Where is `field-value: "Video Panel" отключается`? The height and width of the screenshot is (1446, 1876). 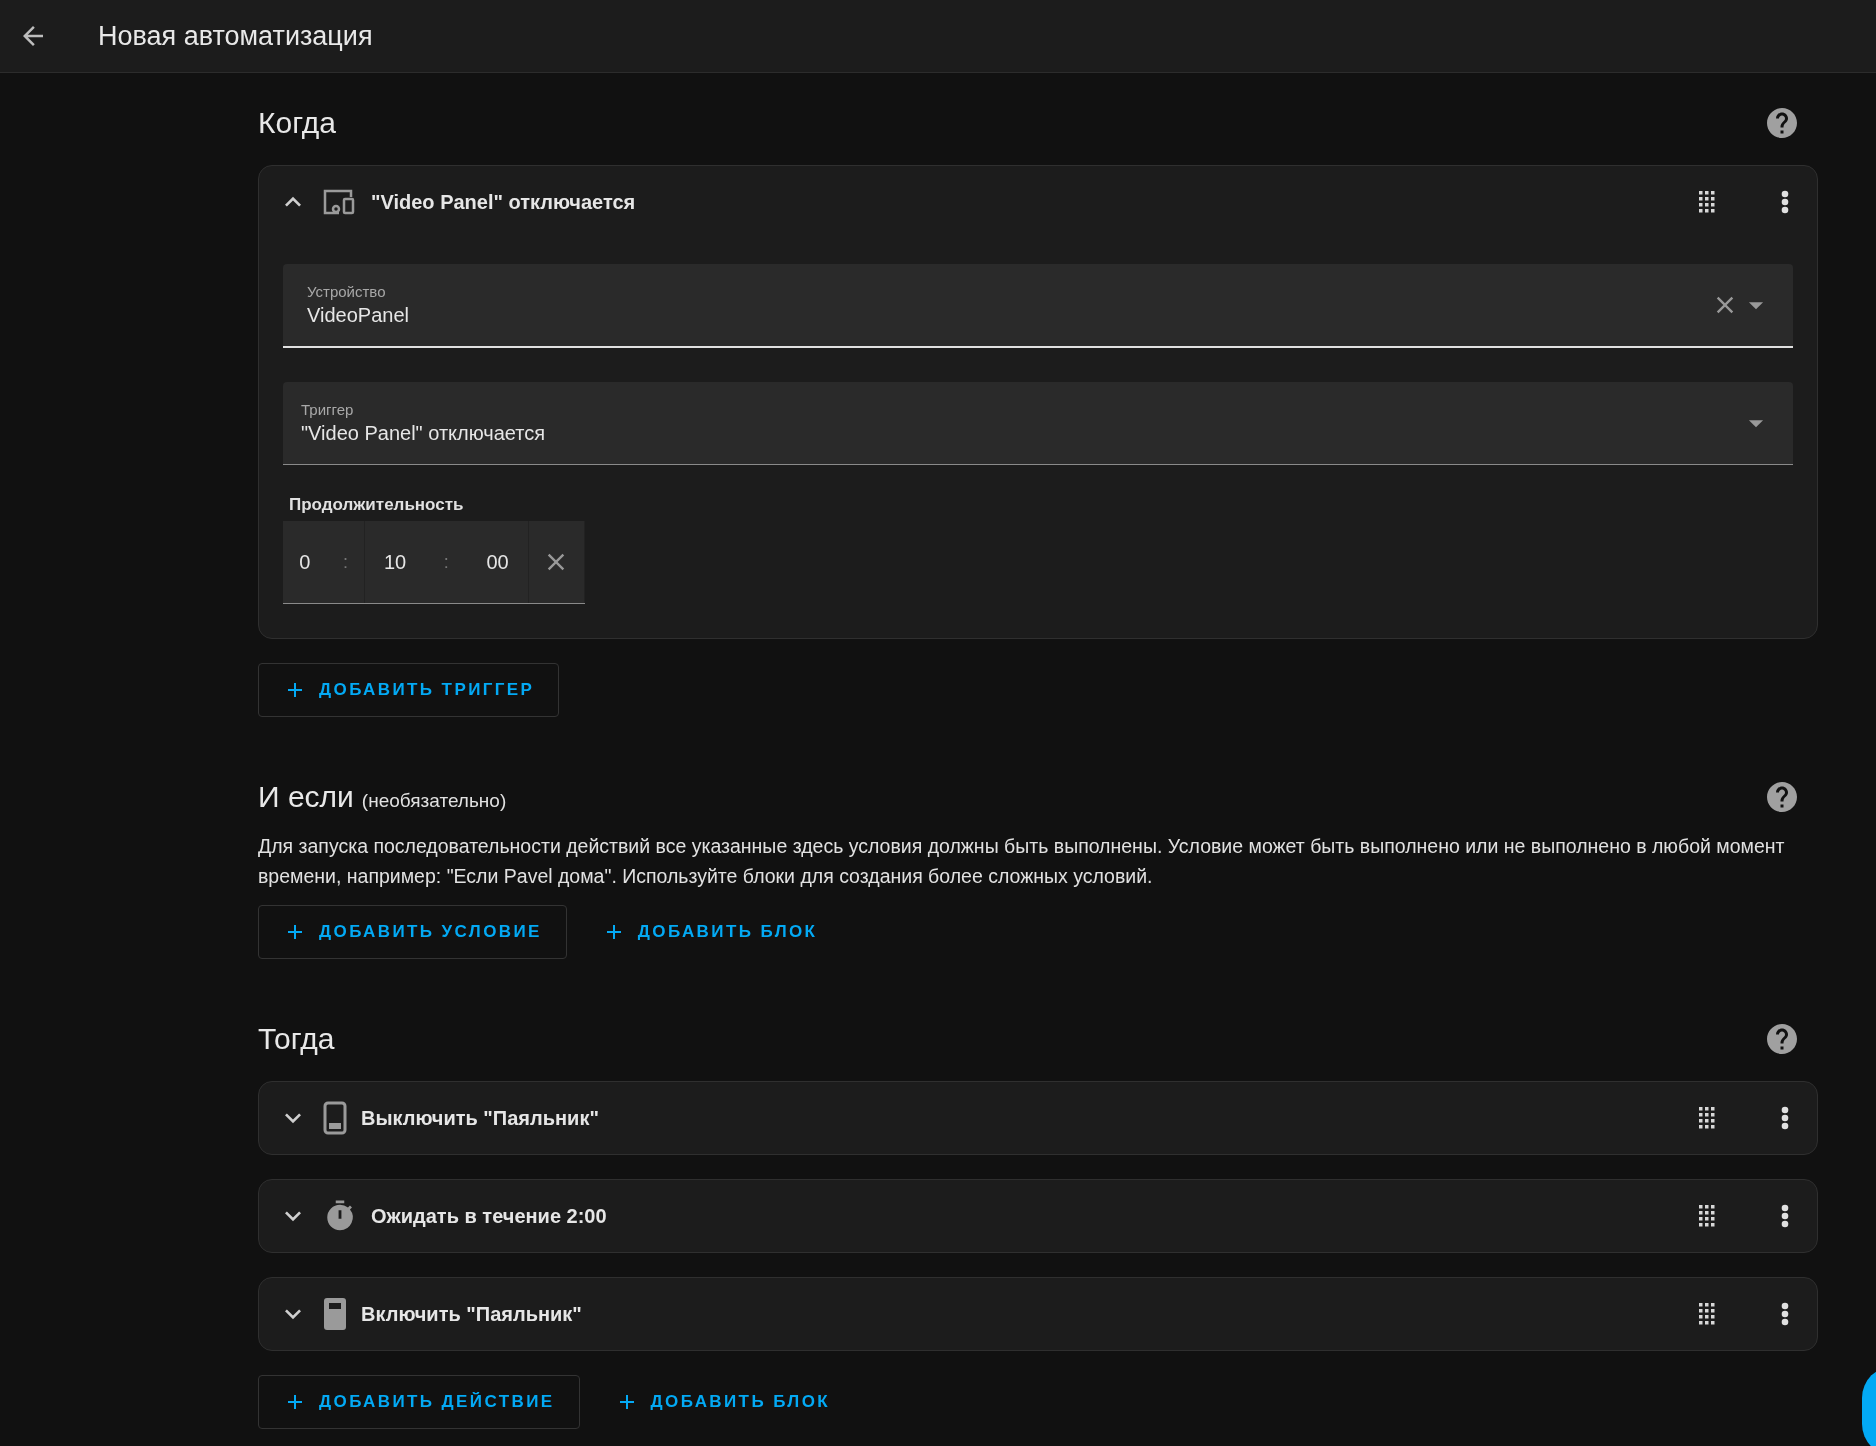 field-value: "Video Panel" отключается is located at coordinates (424, 433).